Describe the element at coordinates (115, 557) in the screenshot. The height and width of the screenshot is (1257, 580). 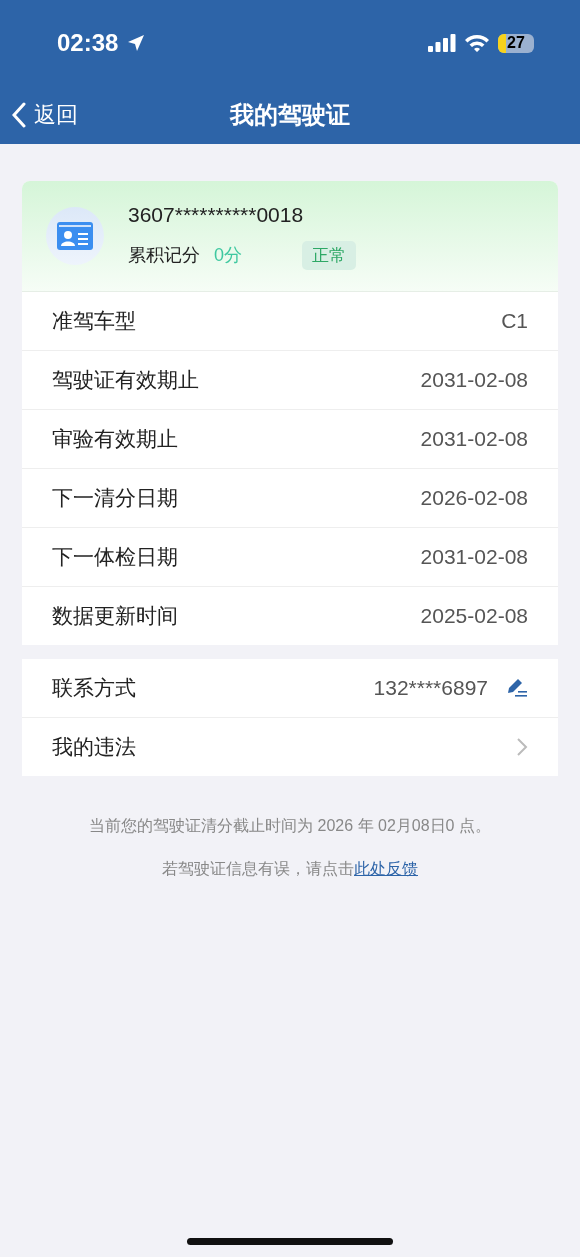
I see `detail-label: 下一体检日期` at that location.